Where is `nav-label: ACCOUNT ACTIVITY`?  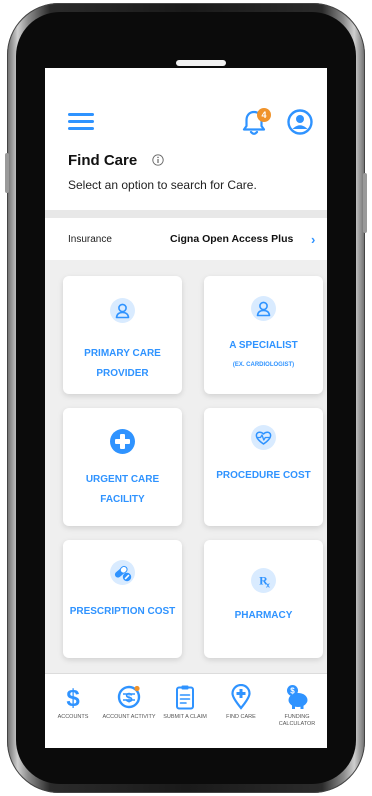
nav-label: ACCOUNT ACTIVITY is located at coordinates (129, 717).